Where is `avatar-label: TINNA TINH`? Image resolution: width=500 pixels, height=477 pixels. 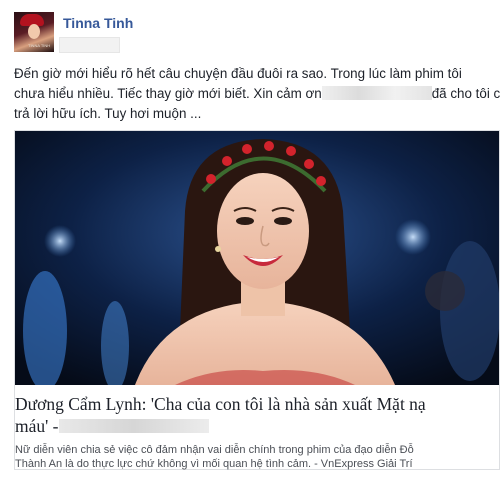
avatar-label: TINNA TINH is located at coordinates (39, 45).